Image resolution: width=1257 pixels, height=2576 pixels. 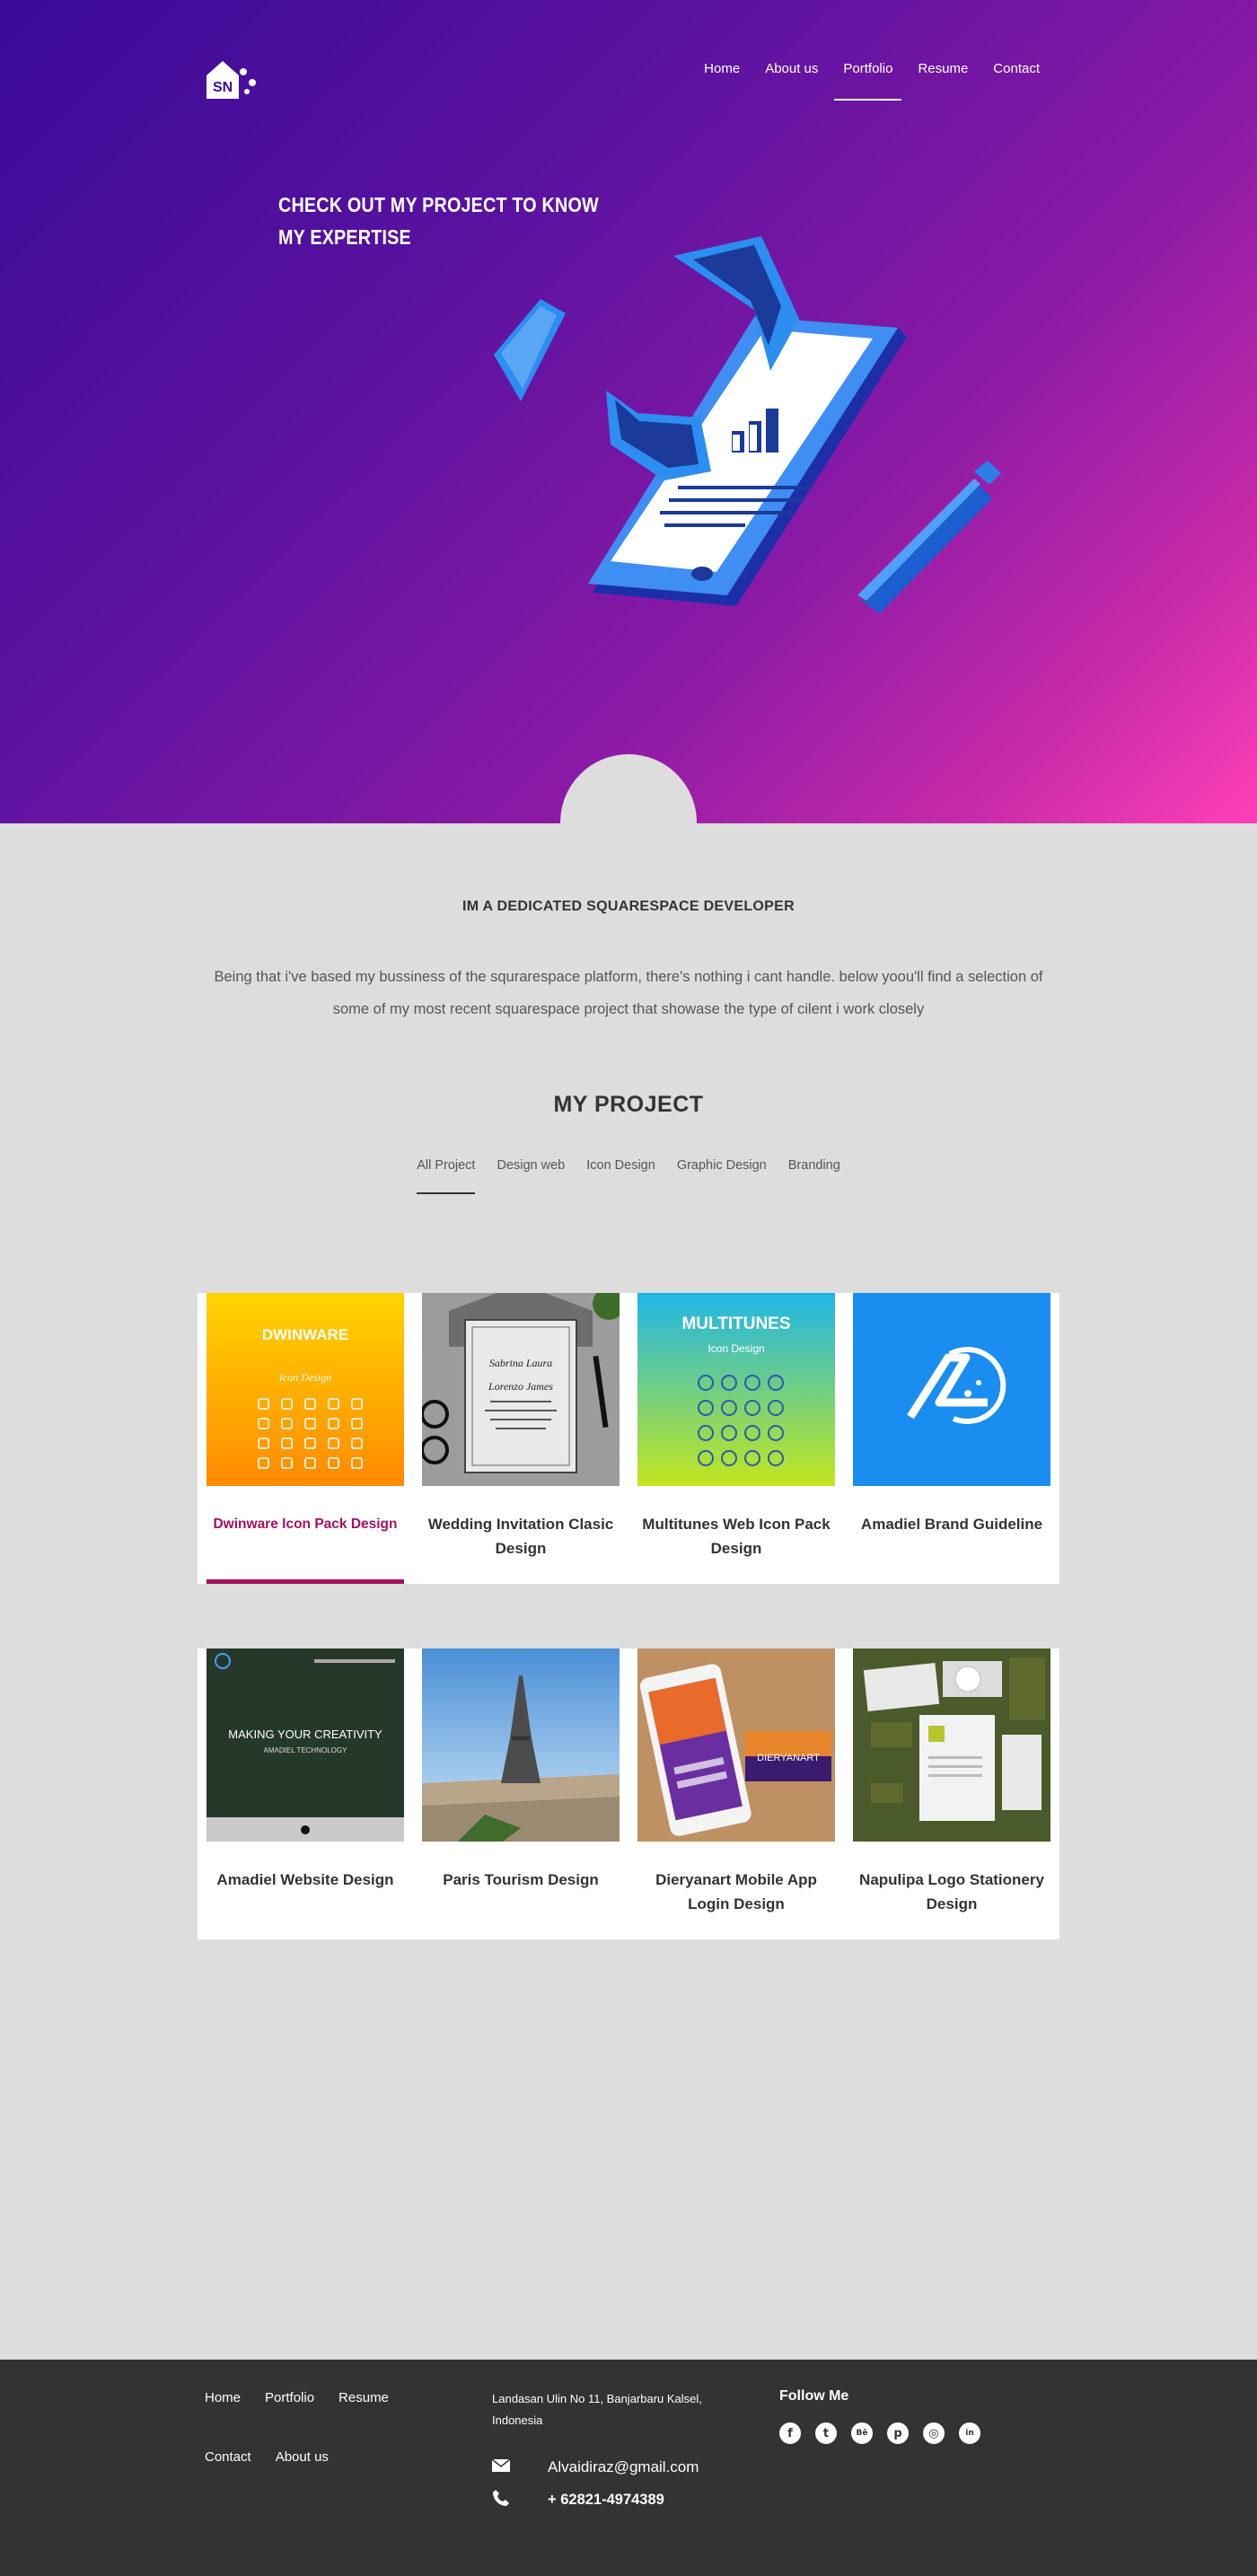 I want to click on instagram-icon: ◎, so click(x=934, y=2433).